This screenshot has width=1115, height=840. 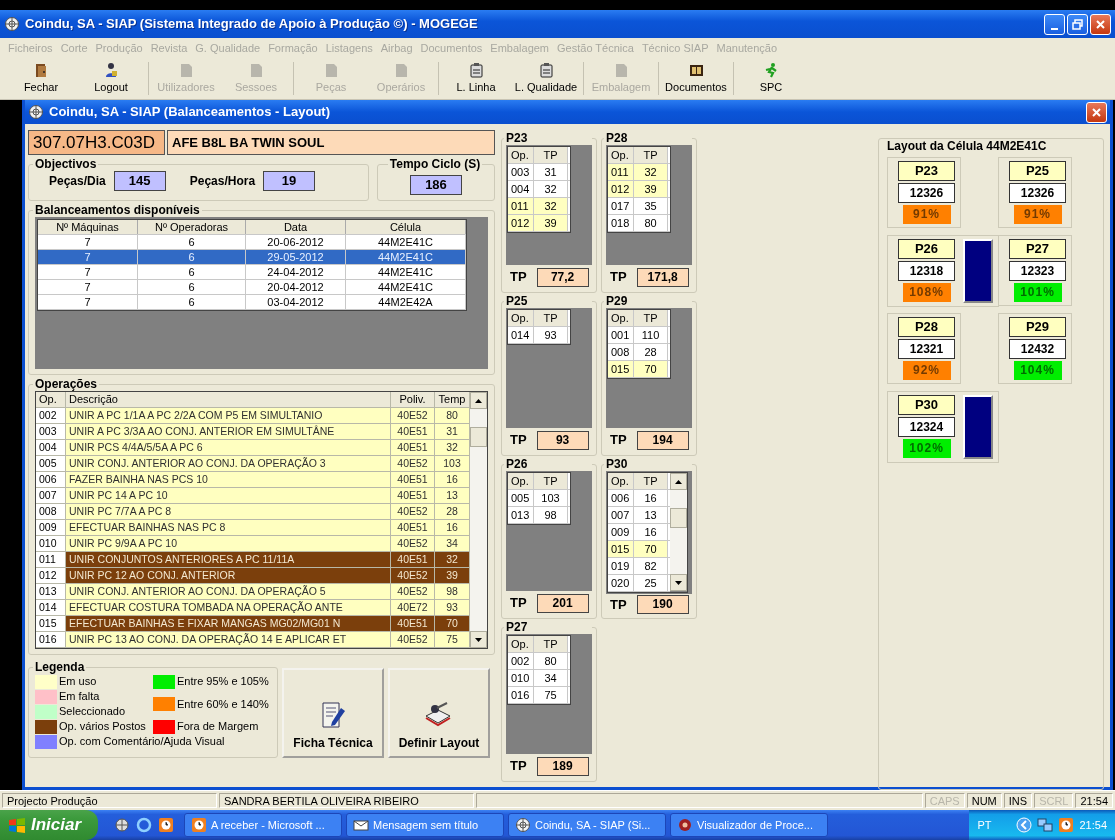 I want to click on group-title: Balanceamentos disponíveis, so click(x=117, y=210).